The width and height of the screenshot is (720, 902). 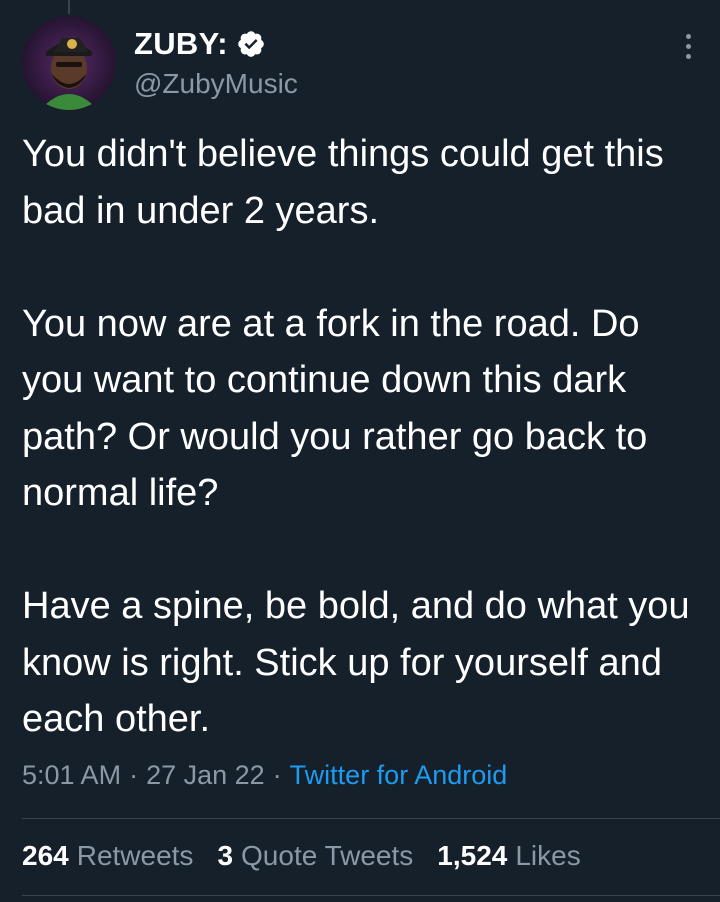 What do you see at coordinates (69, 7) in the screenshot?
I see `thread-connector-line` at bounding box center [69, 7].